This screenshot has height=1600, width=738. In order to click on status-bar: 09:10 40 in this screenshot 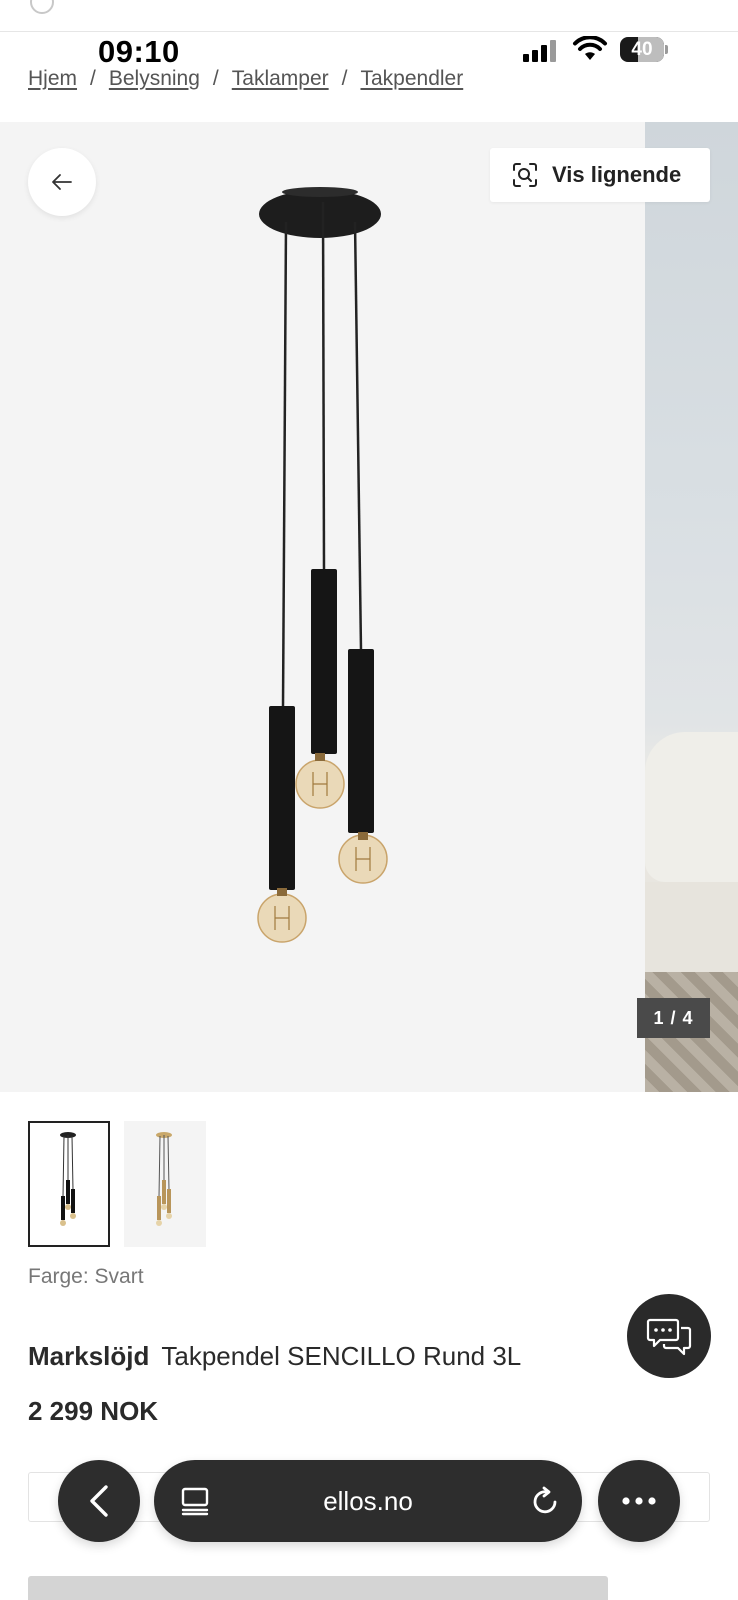, I will do `click(369, 50)`.